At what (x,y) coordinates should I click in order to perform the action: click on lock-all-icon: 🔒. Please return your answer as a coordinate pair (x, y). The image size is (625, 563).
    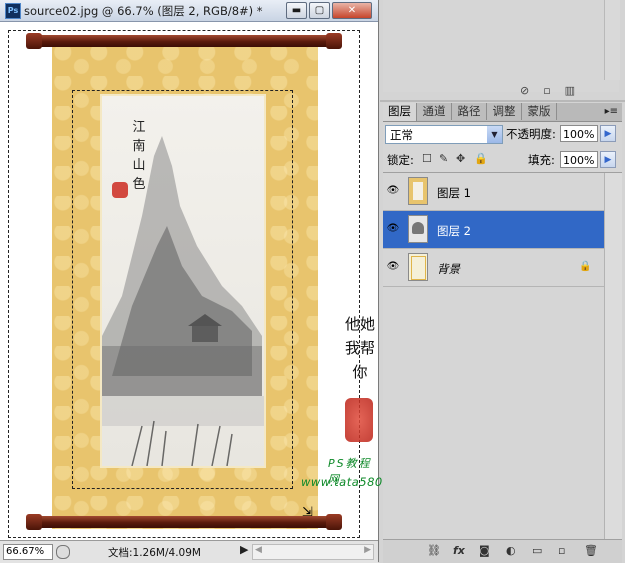
    Looking at the image, I should click on (481, 158).